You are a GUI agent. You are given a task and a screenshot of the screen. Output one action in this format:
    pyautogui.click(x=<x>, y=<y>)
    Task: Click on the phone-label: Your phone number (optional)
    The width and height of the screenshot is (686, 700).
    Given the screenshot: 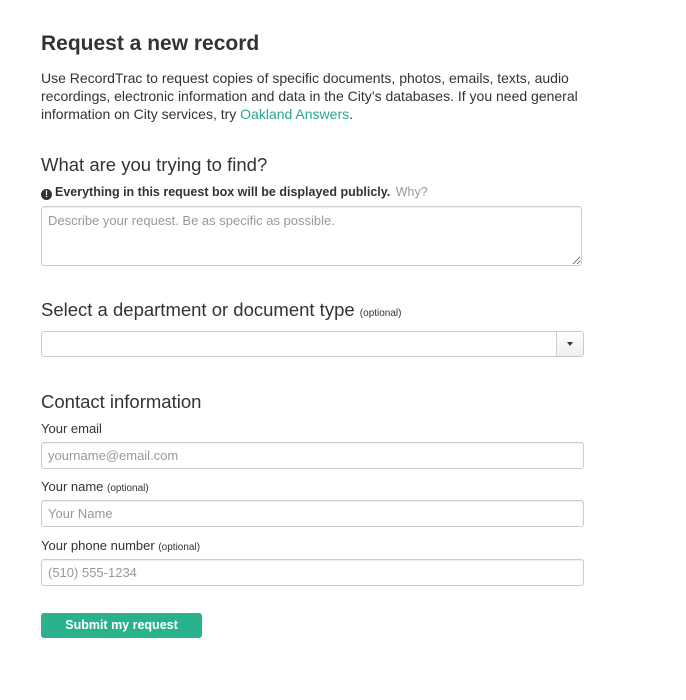 What is the action you would take?
    pyautogui.click(x=120, y=547)
    